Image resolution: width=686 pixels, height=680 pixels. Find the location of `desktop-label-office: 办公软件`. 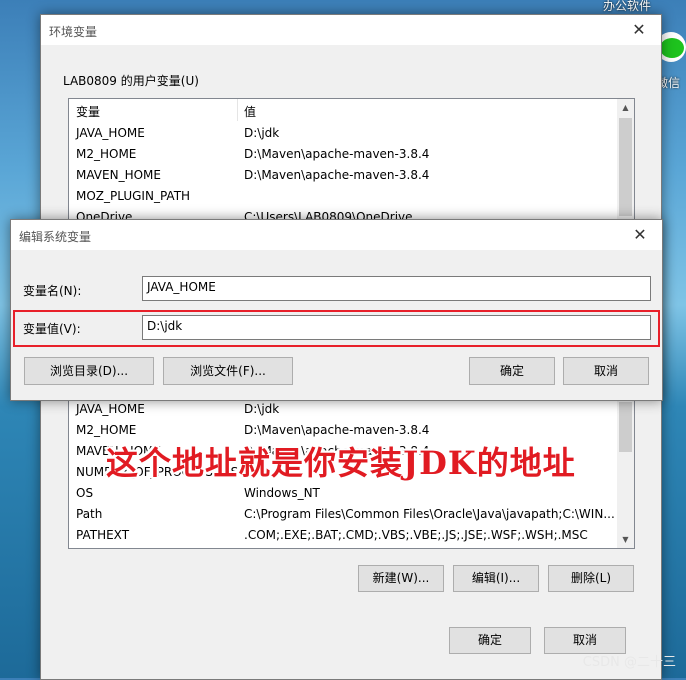

desktop-label-office: 办公软件 is located at coordinates (627, 7).